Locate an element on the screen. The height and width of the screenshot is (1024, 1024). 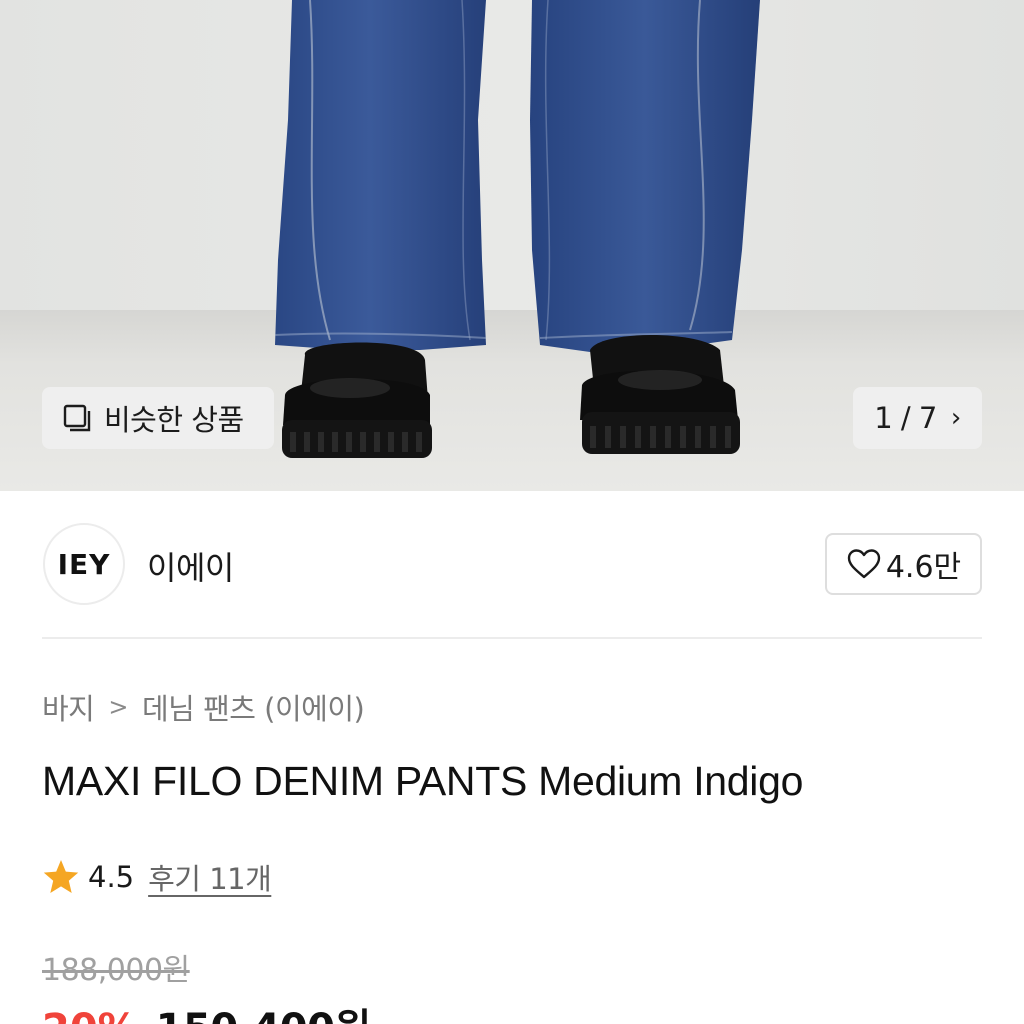
like-button: 4.6만 is located at coordinates (903, 564).